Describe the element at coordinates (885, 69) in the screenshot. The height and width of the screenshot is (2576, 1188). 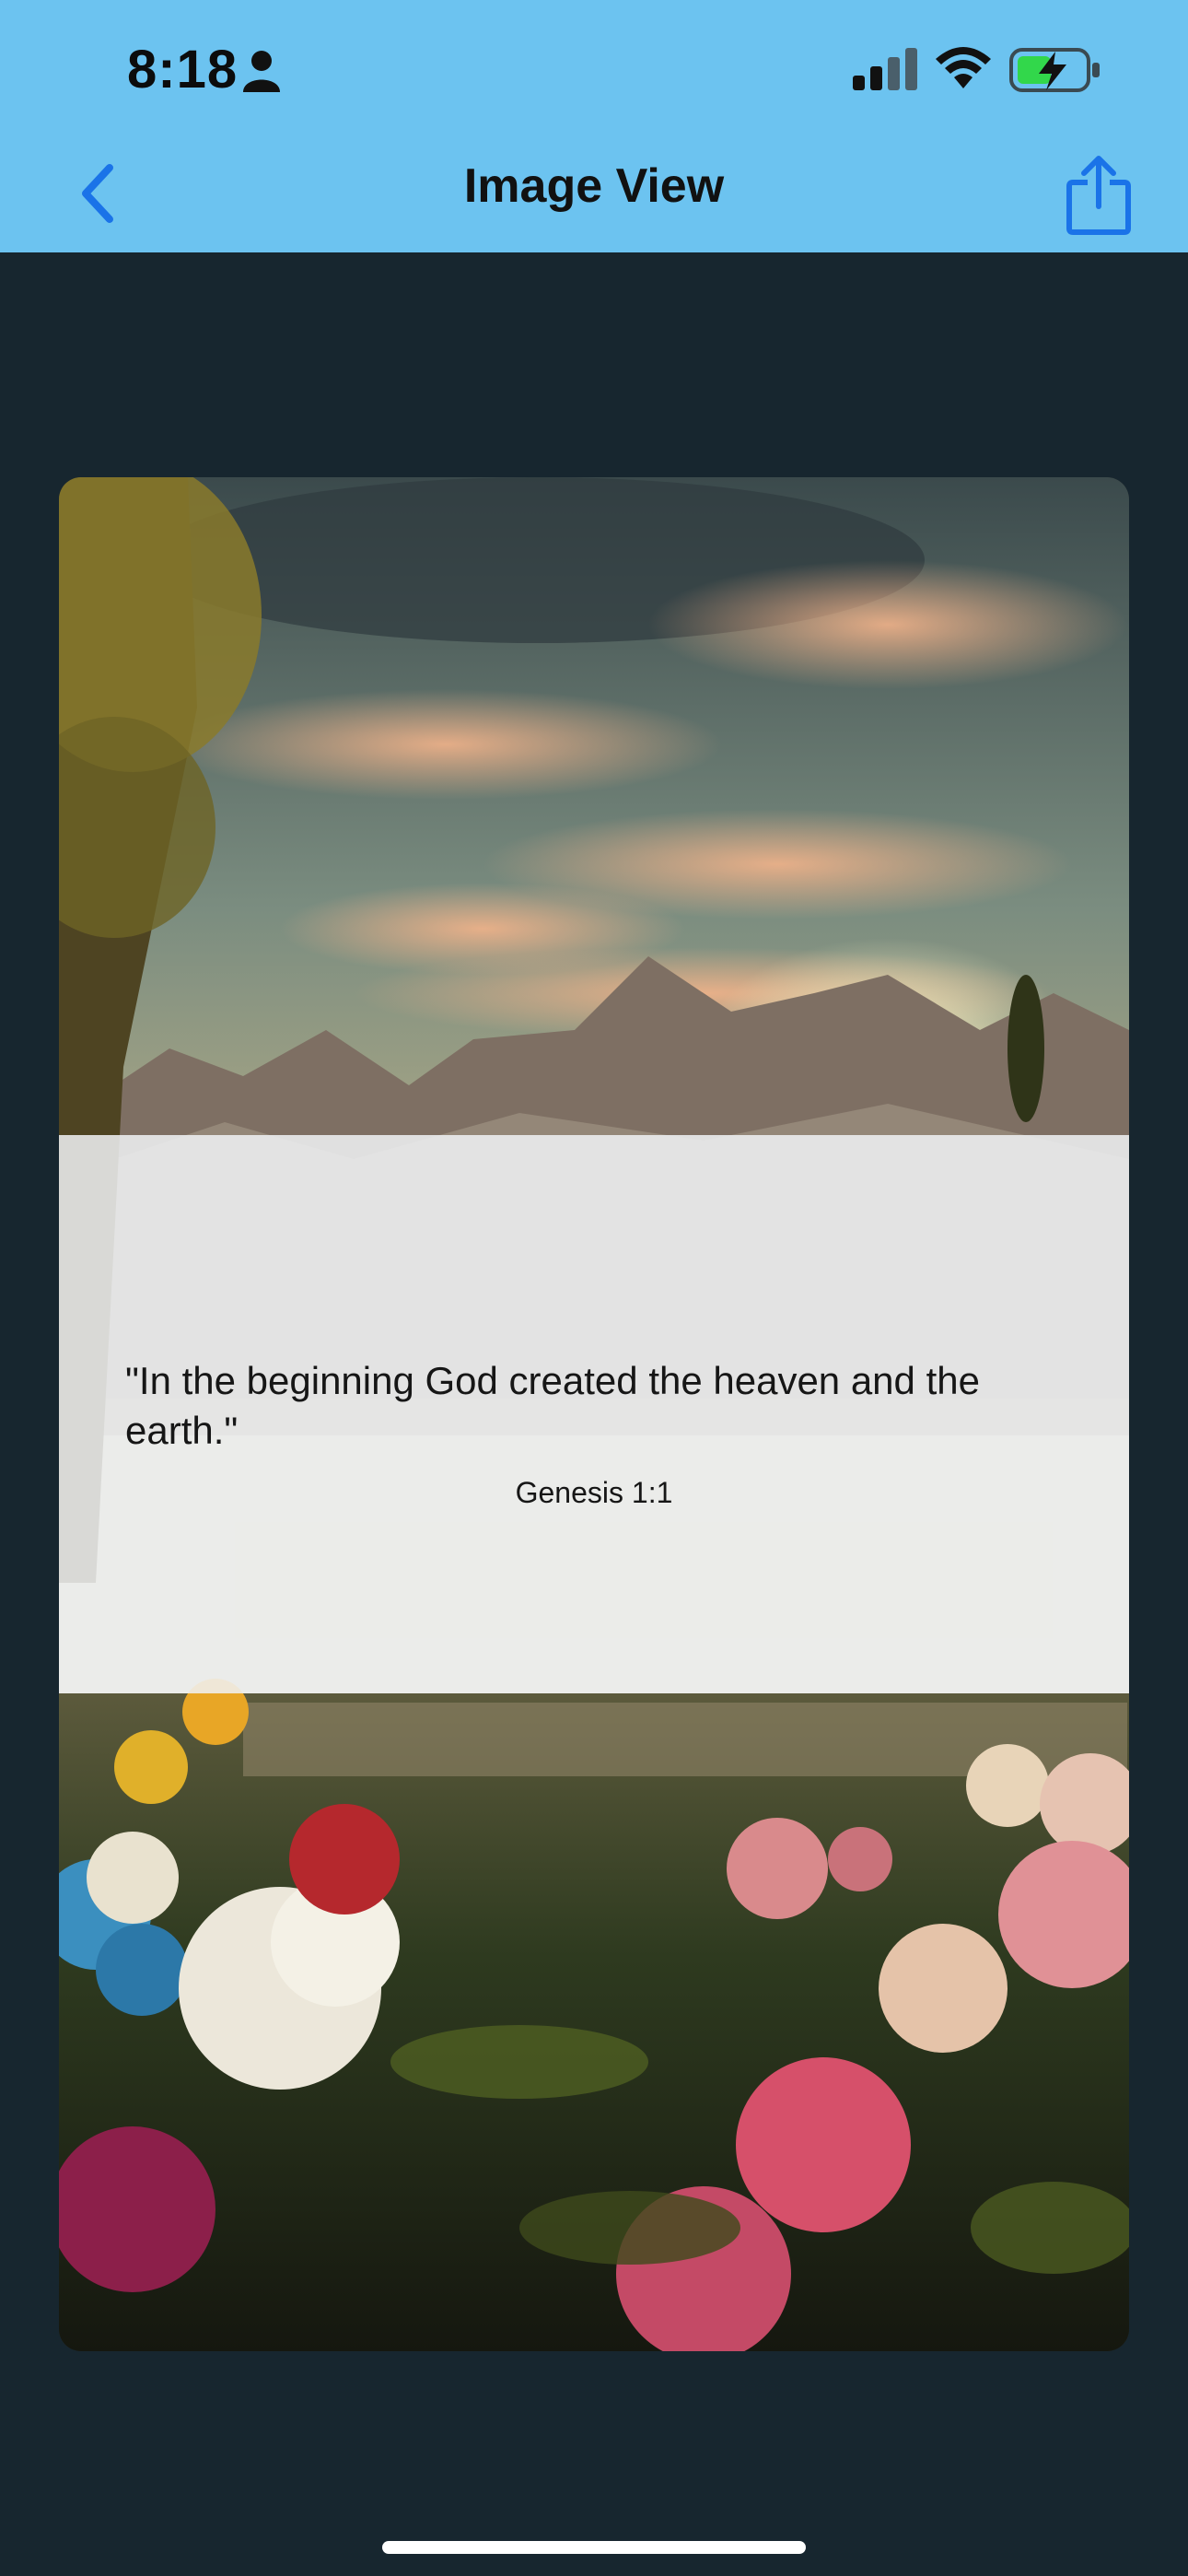
I see `signal-icon` at that location.